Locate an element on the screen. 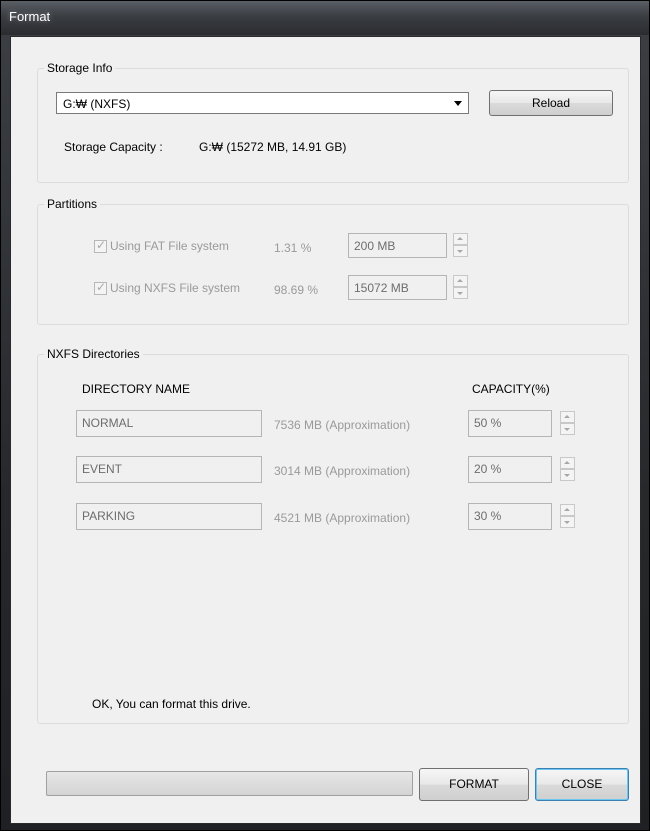 This screenshot has width=650, height=831. directory-name-field: NORMAL is located at coordinates (169, 423).